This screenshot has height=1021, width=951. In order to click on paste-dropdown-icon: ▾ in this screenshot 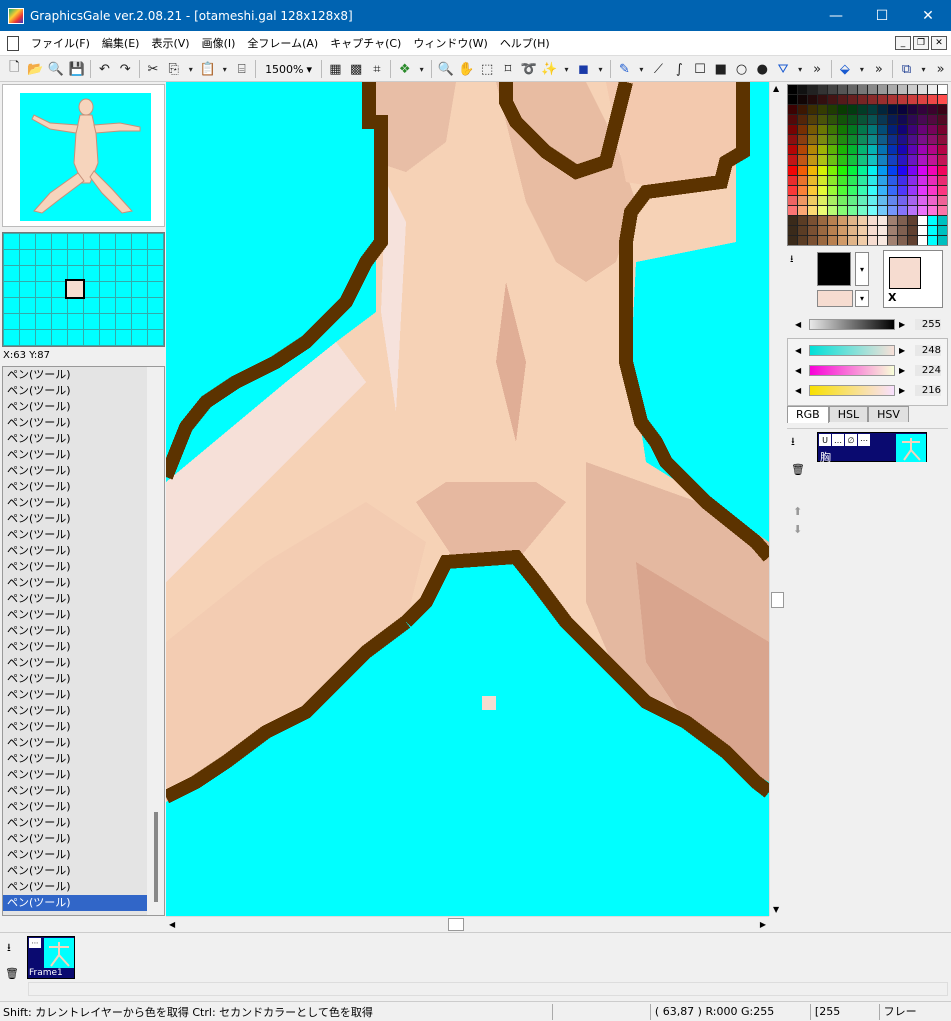, I will do `click(224, 69)`.